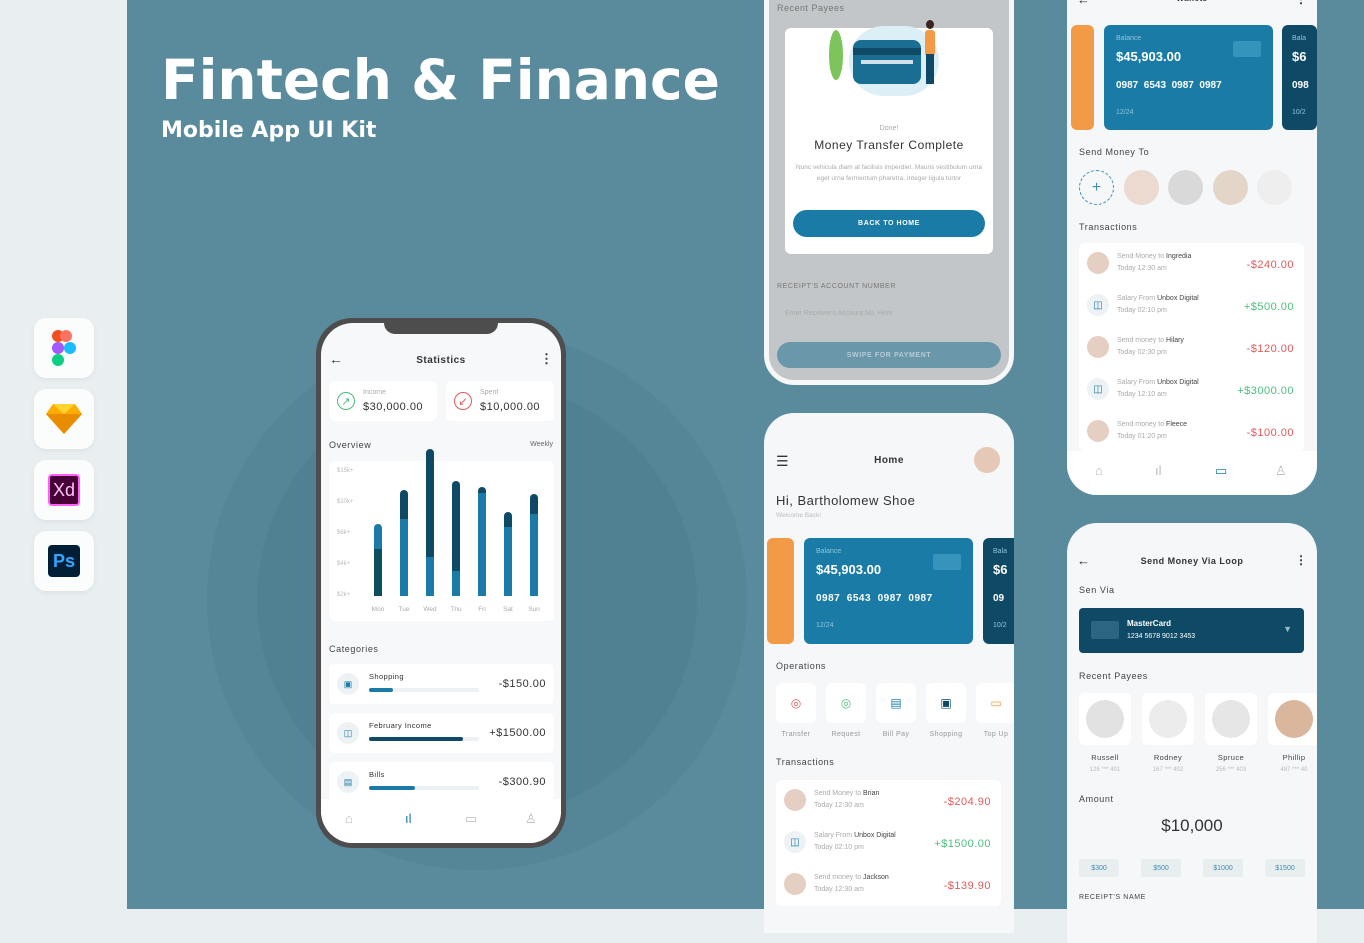  I want to click on period-selector: Weekly, so click(541, 444).